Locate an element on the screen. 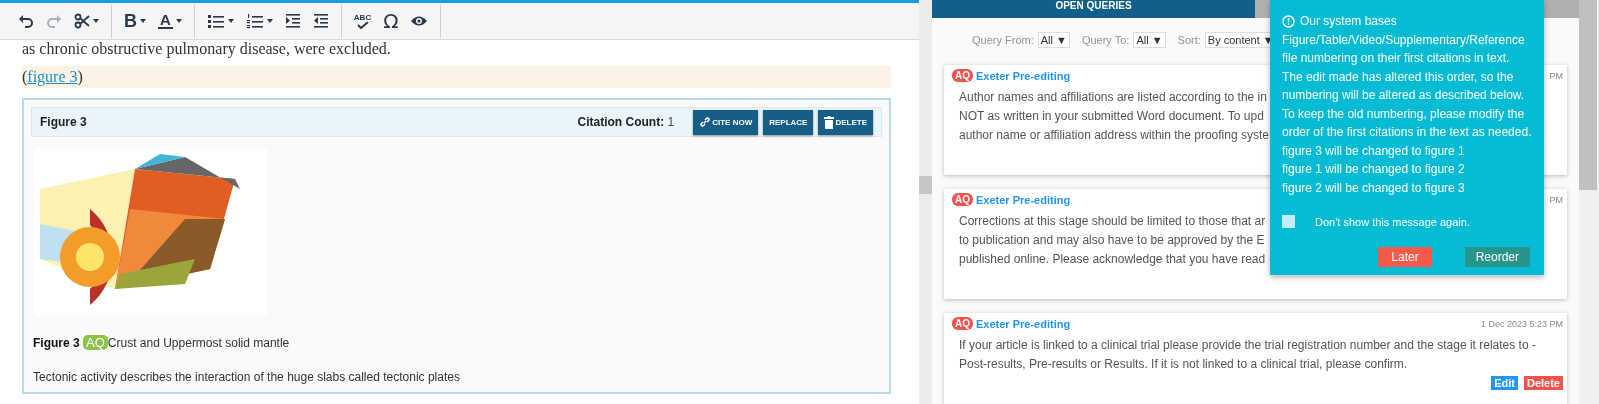 The image size is (1599, 404). link-icon is located at coordinates (705, 122).